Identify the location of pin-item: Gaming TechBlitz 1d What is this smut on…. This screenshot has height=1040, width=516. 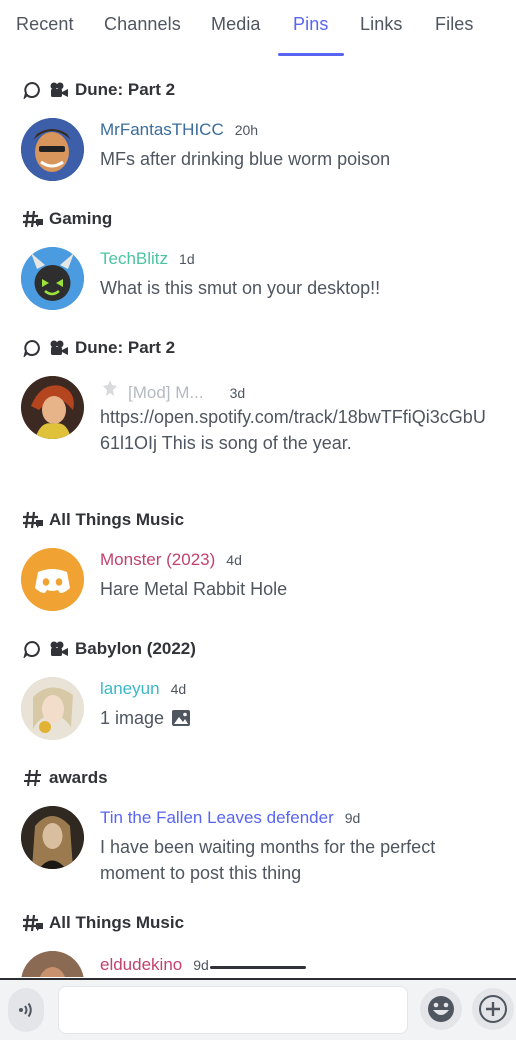
(258, 267).